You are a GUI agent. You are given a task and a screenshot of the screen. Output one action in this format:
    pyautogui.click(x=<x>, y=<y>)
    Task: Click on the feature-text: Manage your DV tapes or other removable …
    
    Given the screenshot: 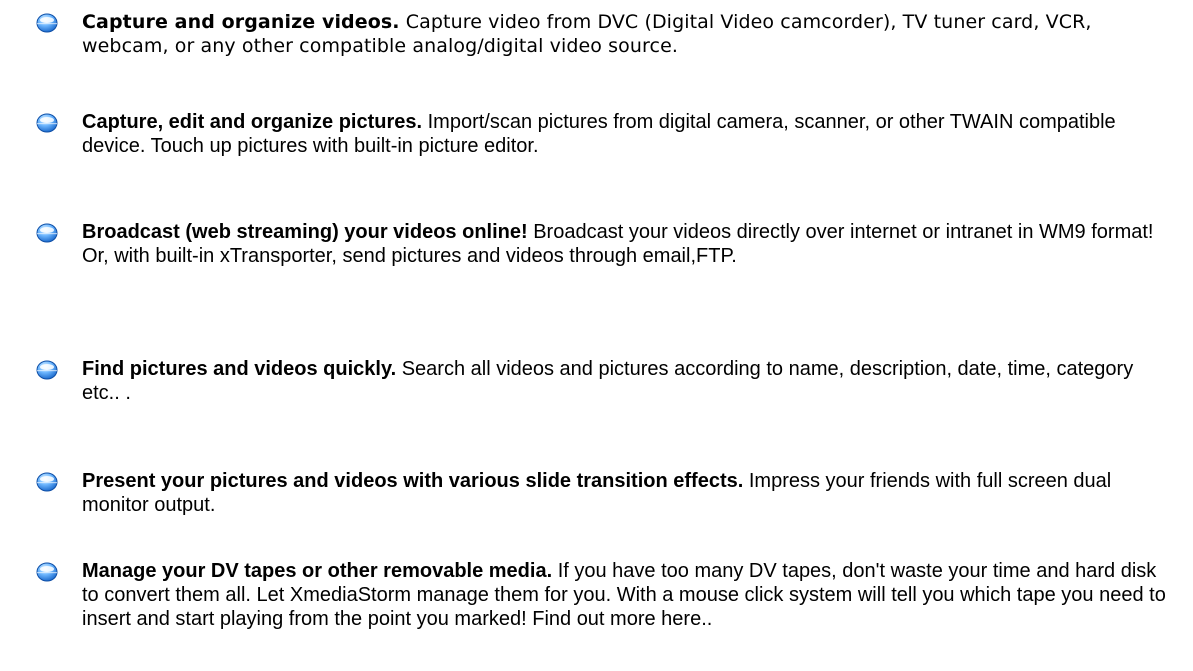 What is the action you would take?
    pyautogui.click(x=624, y=595)
    